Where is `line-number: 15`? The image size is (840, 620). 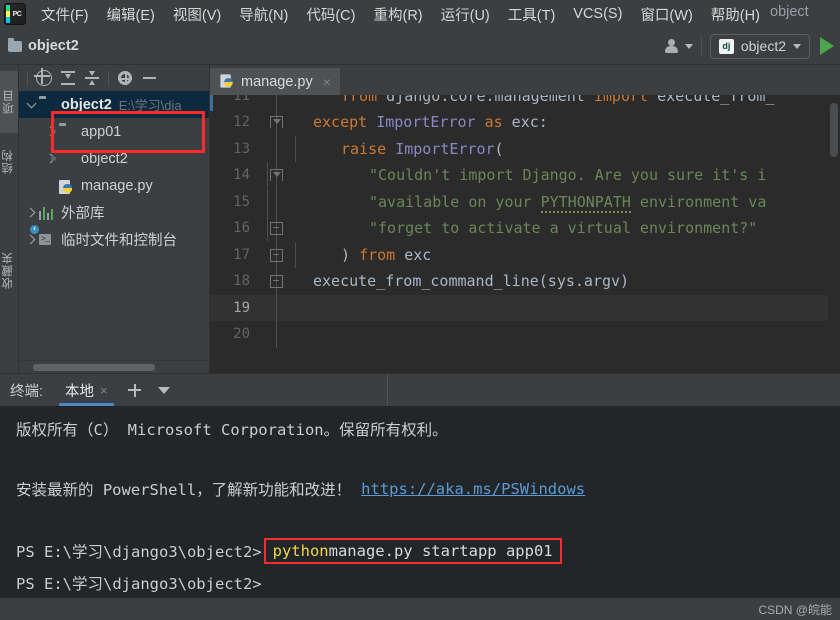
line-number: 15 is located at coordinates (241, 201).